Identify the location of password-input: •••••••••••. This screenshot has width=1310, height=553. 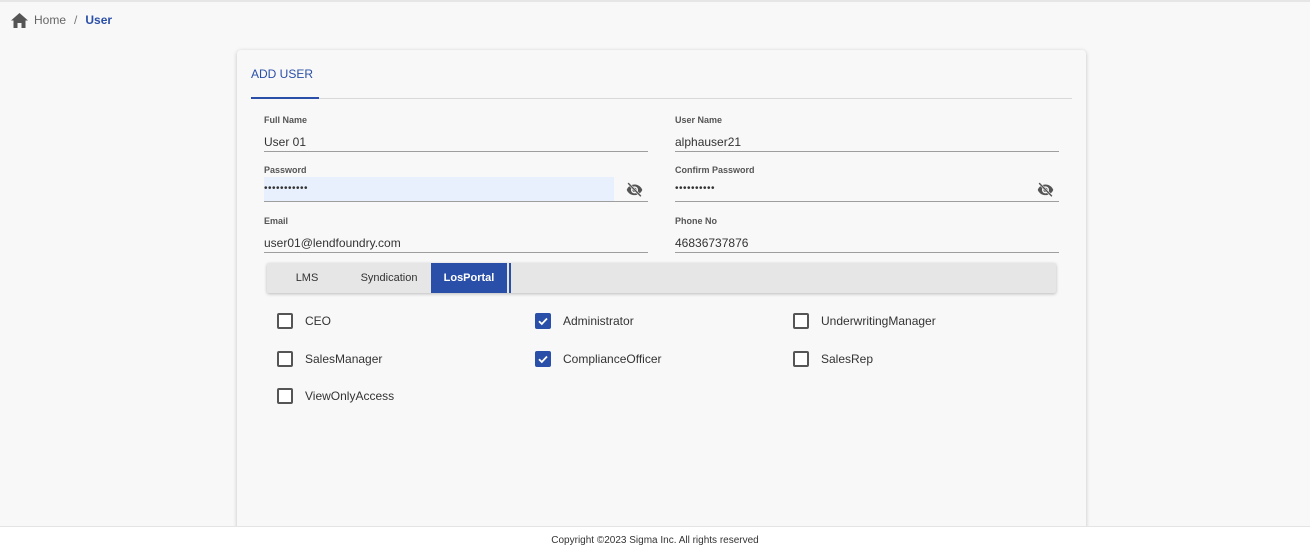
(456, 189).